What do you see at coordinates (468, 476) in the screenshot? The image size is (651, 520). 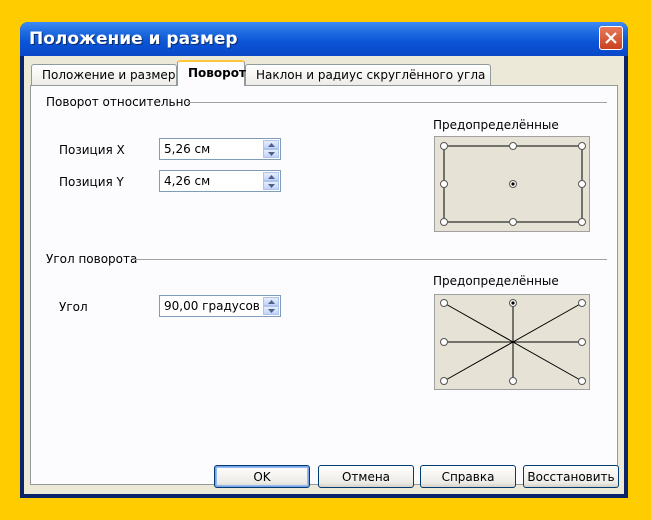 I see `help-button: Справка` at bounding box center [468, 476].